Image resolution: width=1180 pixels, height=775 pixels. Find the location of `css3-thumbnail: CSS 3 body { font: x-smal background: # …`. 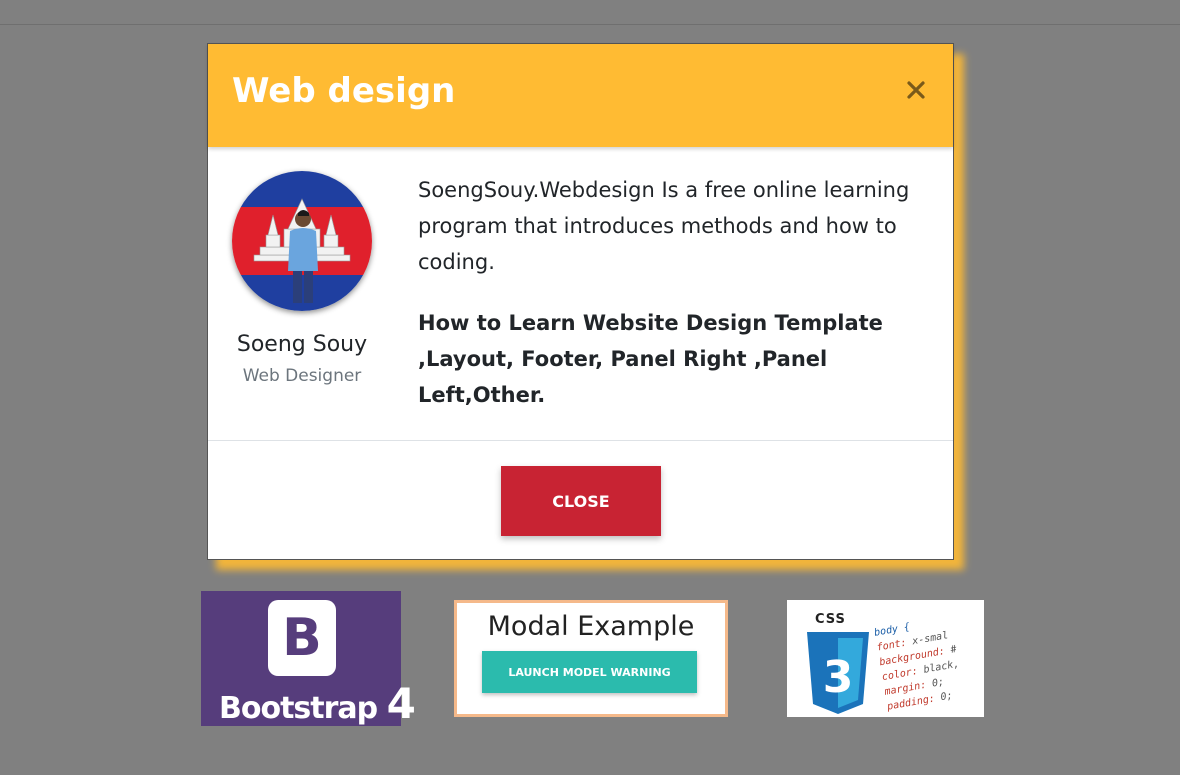

css3-thumbnail: CSS 3 body { font: x-smal background: # … is located at coordinates (885, 658).